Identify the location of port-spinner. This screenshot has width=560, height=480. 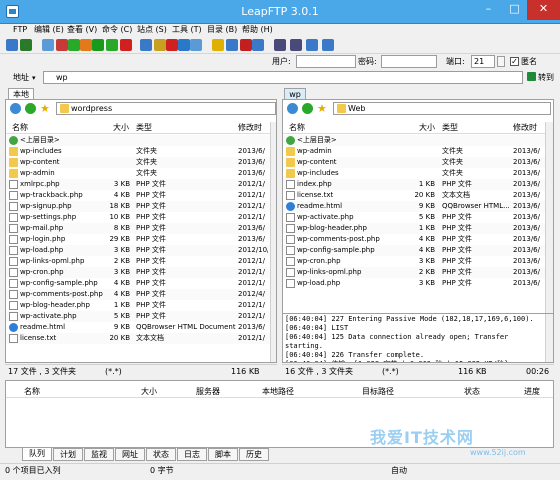
(501, 61).